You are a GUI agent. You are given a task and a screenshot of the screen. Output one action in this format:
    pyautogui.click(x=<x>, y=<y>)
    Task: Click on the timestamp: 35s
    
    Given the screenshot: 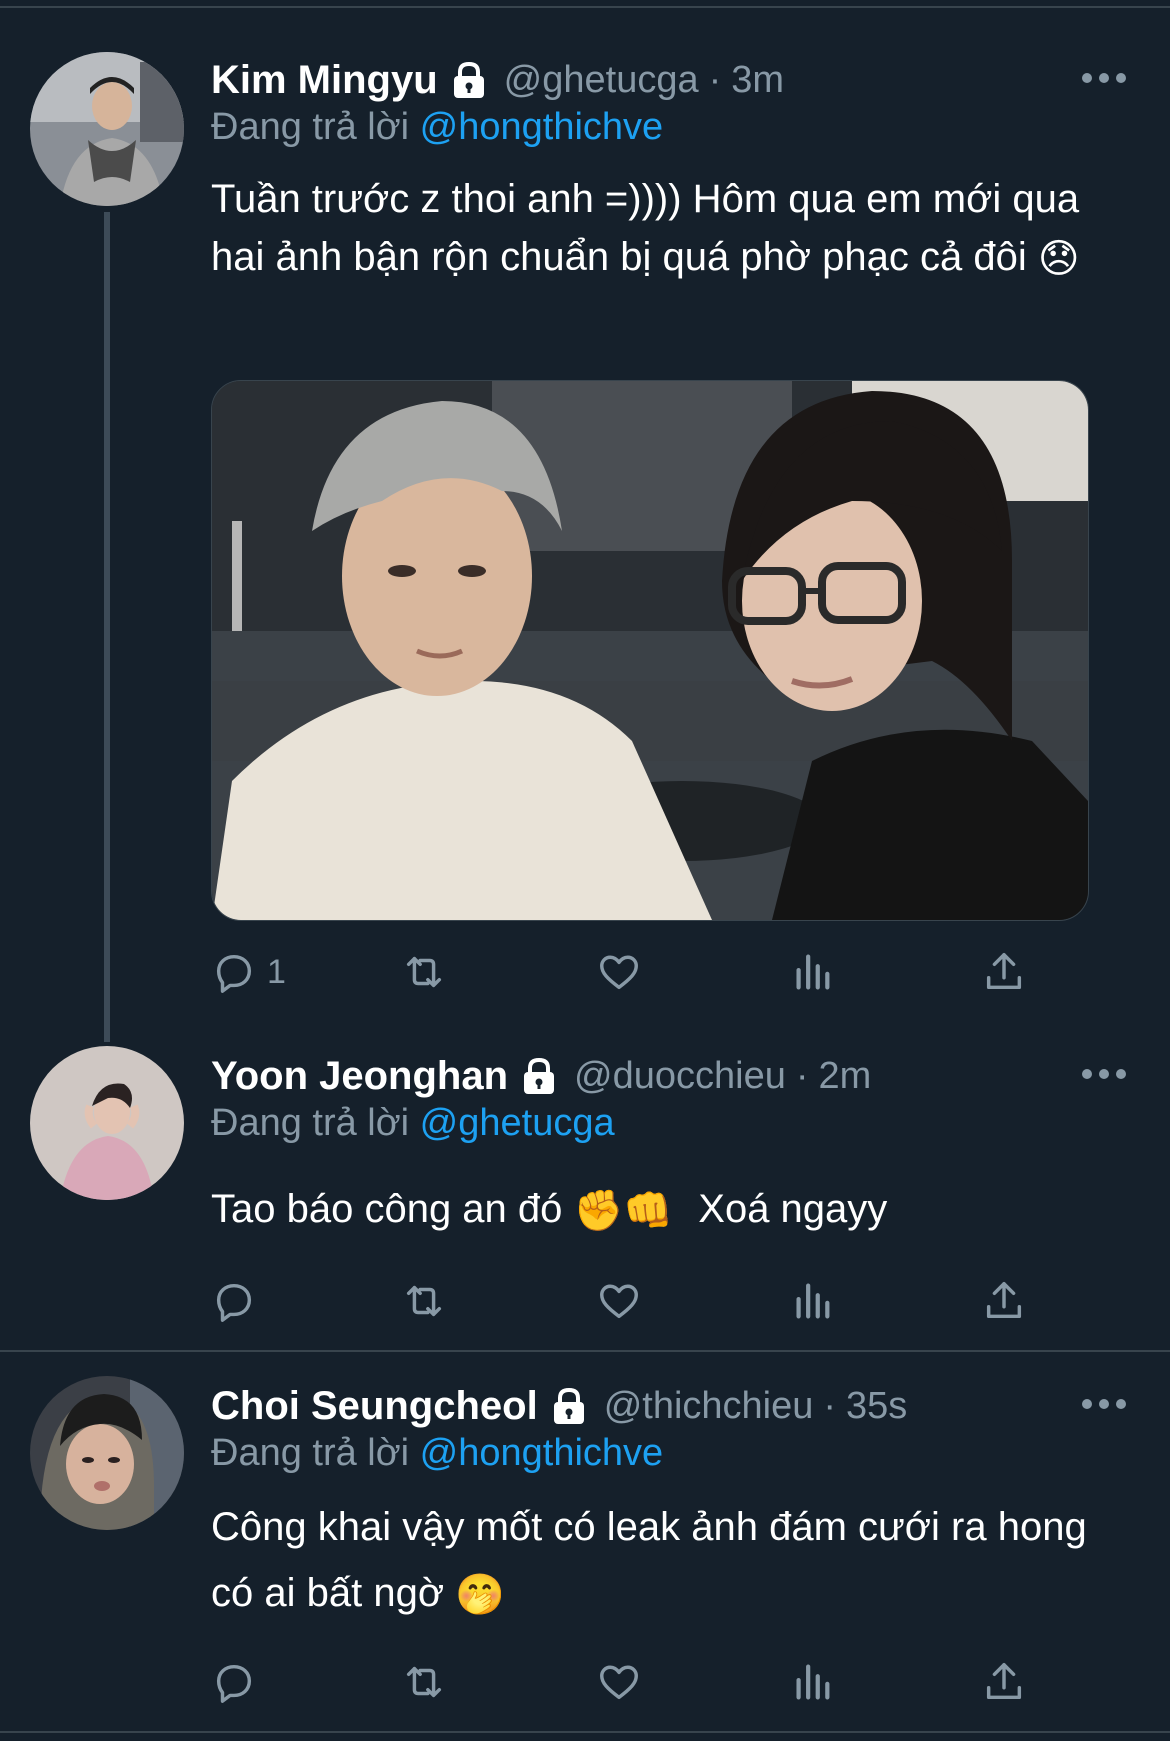 What is the action you would take?
    pyautogui.click(x=876, y=1406)
    